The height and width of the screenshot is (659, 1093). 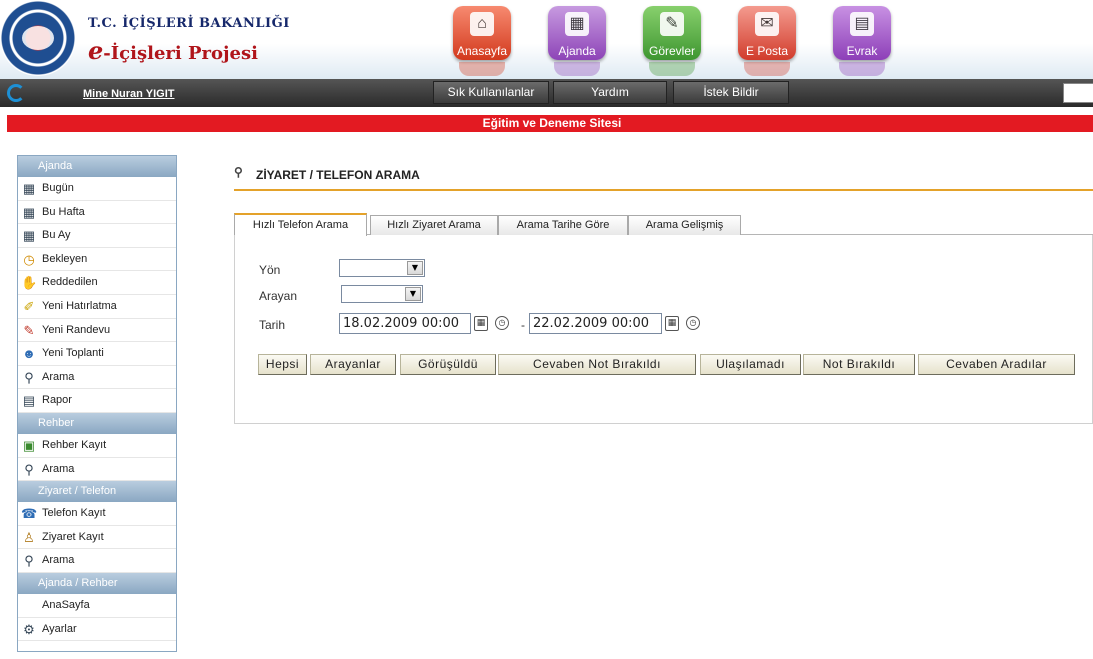 I want to click on sidebar-item-label: Ayarlar, so click(x=59, y=628).